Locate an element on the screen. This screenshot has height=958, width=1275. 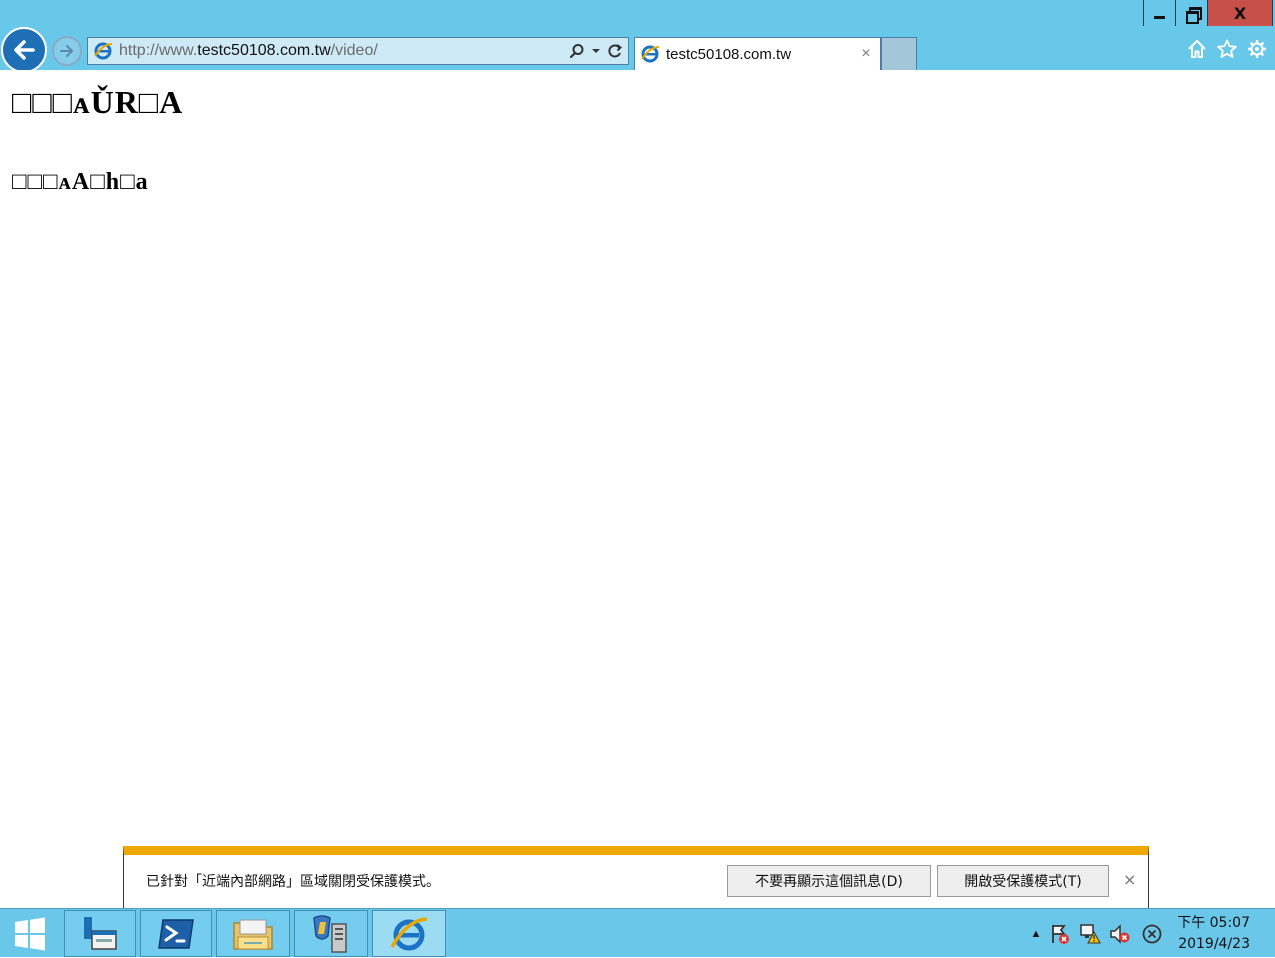
home-icon is located at coordinates (1197, 49).